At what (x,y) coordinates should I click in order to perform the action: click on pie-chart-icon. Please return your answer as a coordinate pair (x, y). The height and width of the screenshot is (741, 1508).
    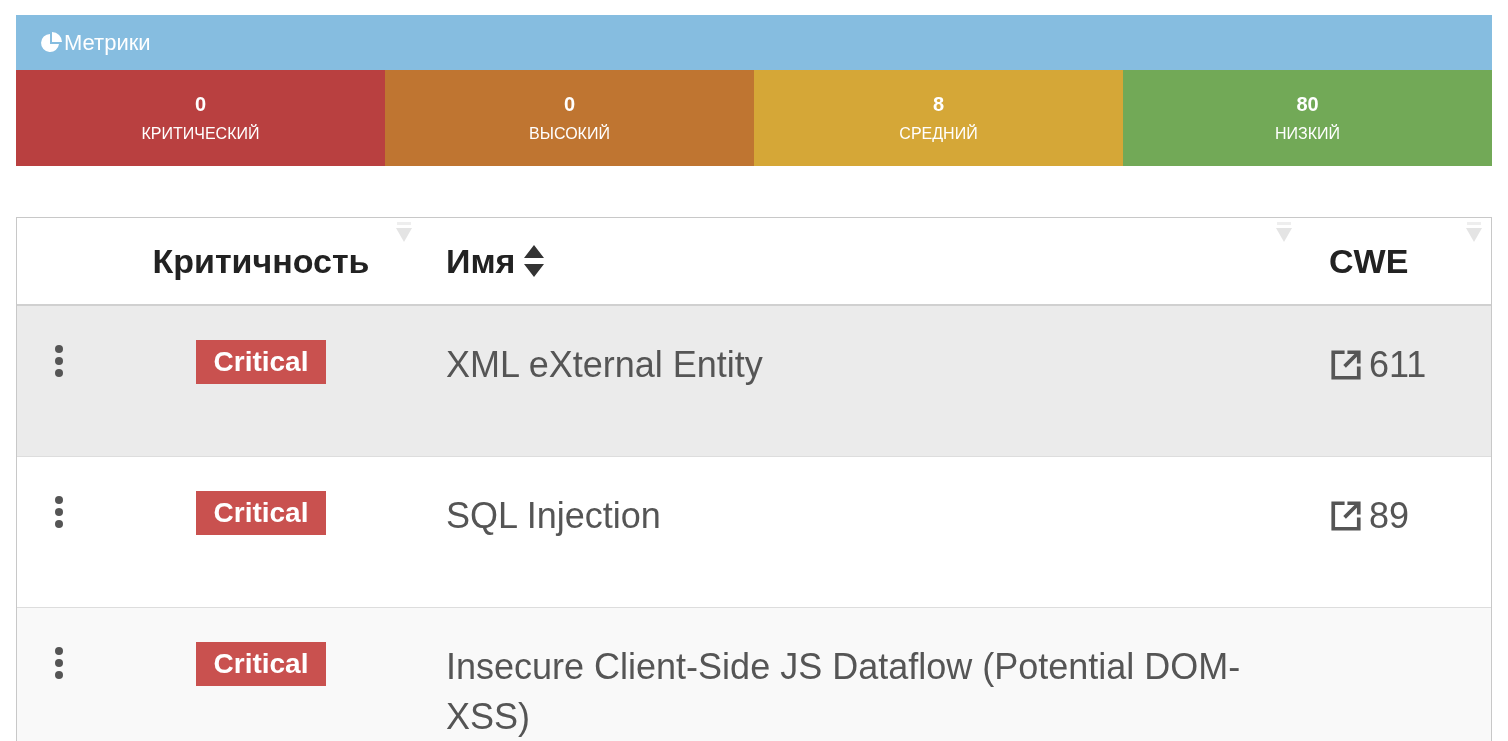
    Looking at the image, I should click on (51, 42).